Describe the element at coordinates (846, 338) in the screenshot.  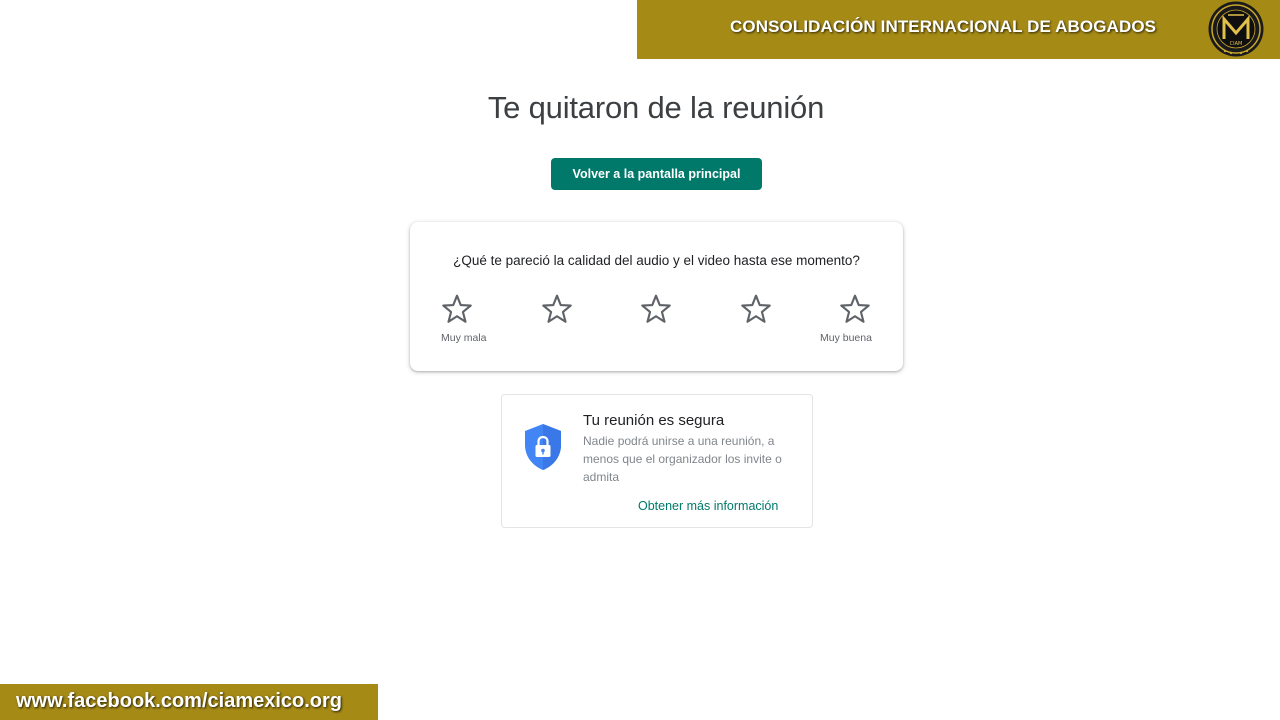
I see `rating-high-label: Muy buena` at that location.